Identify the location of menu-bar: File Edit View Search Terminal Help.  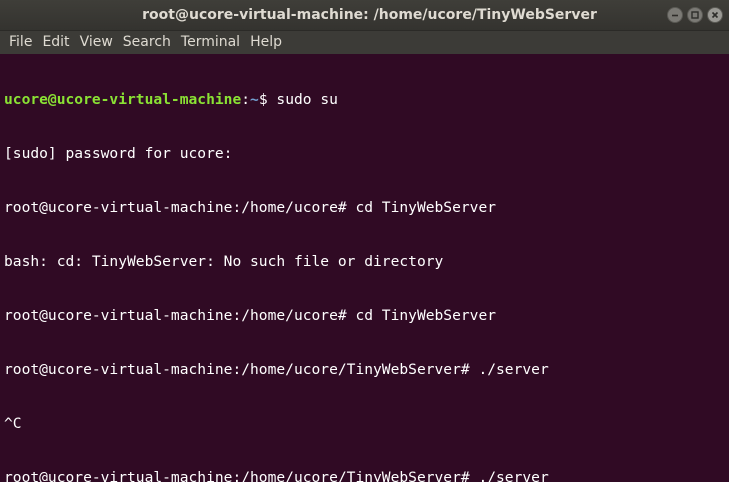
(364, 42).